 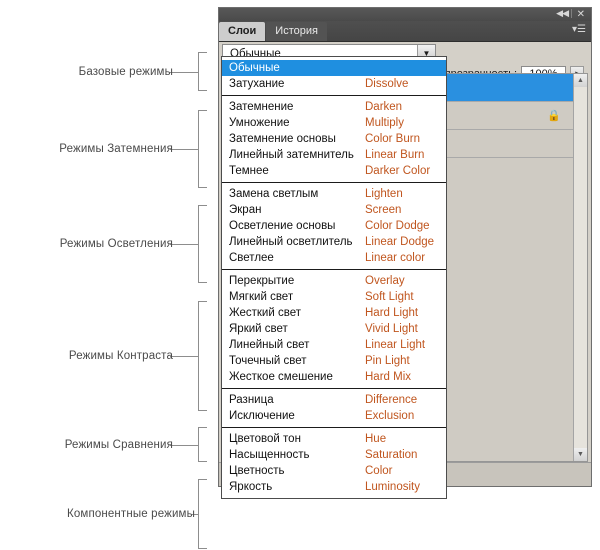 I want to click on blend-mode-option-label-en: Overlay, so click(x=385, y=281).